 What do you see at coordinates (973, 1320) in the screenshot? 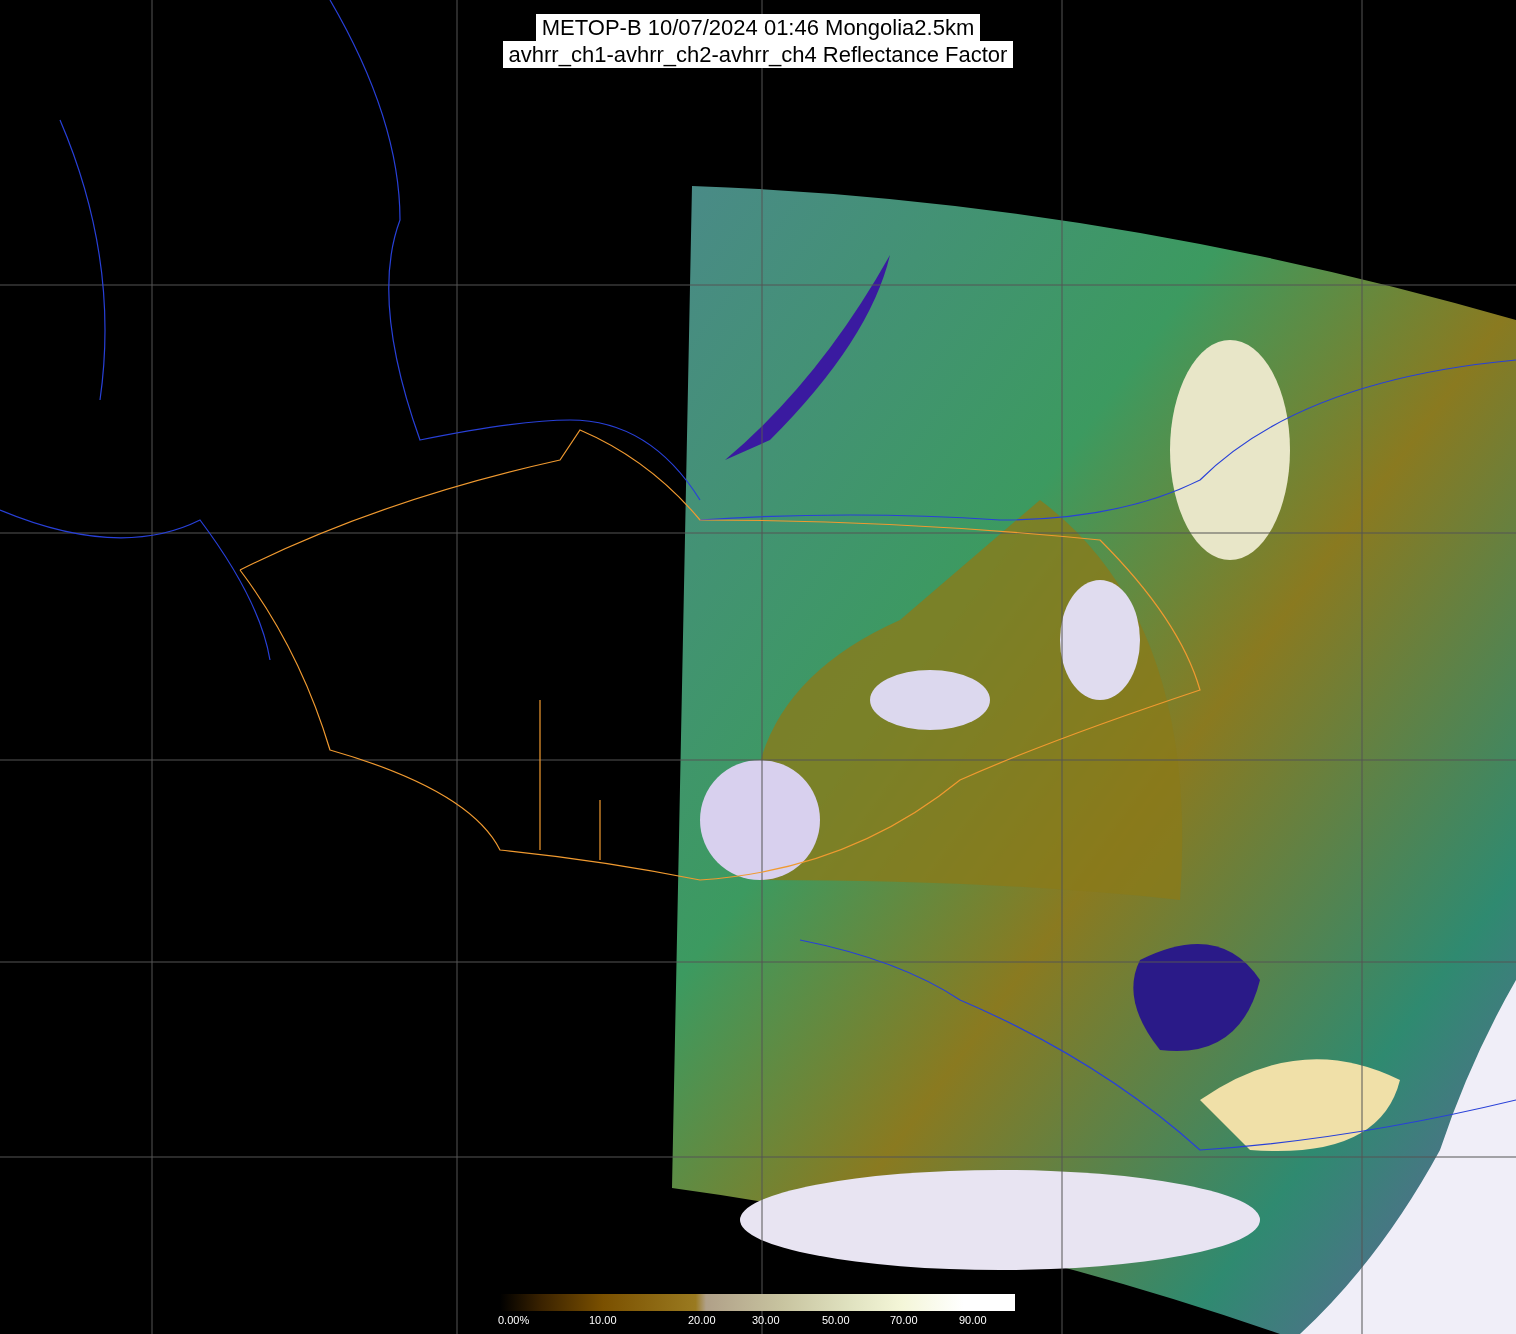
I see `scale-label: 90.00` at bounding box center [973, 1320].